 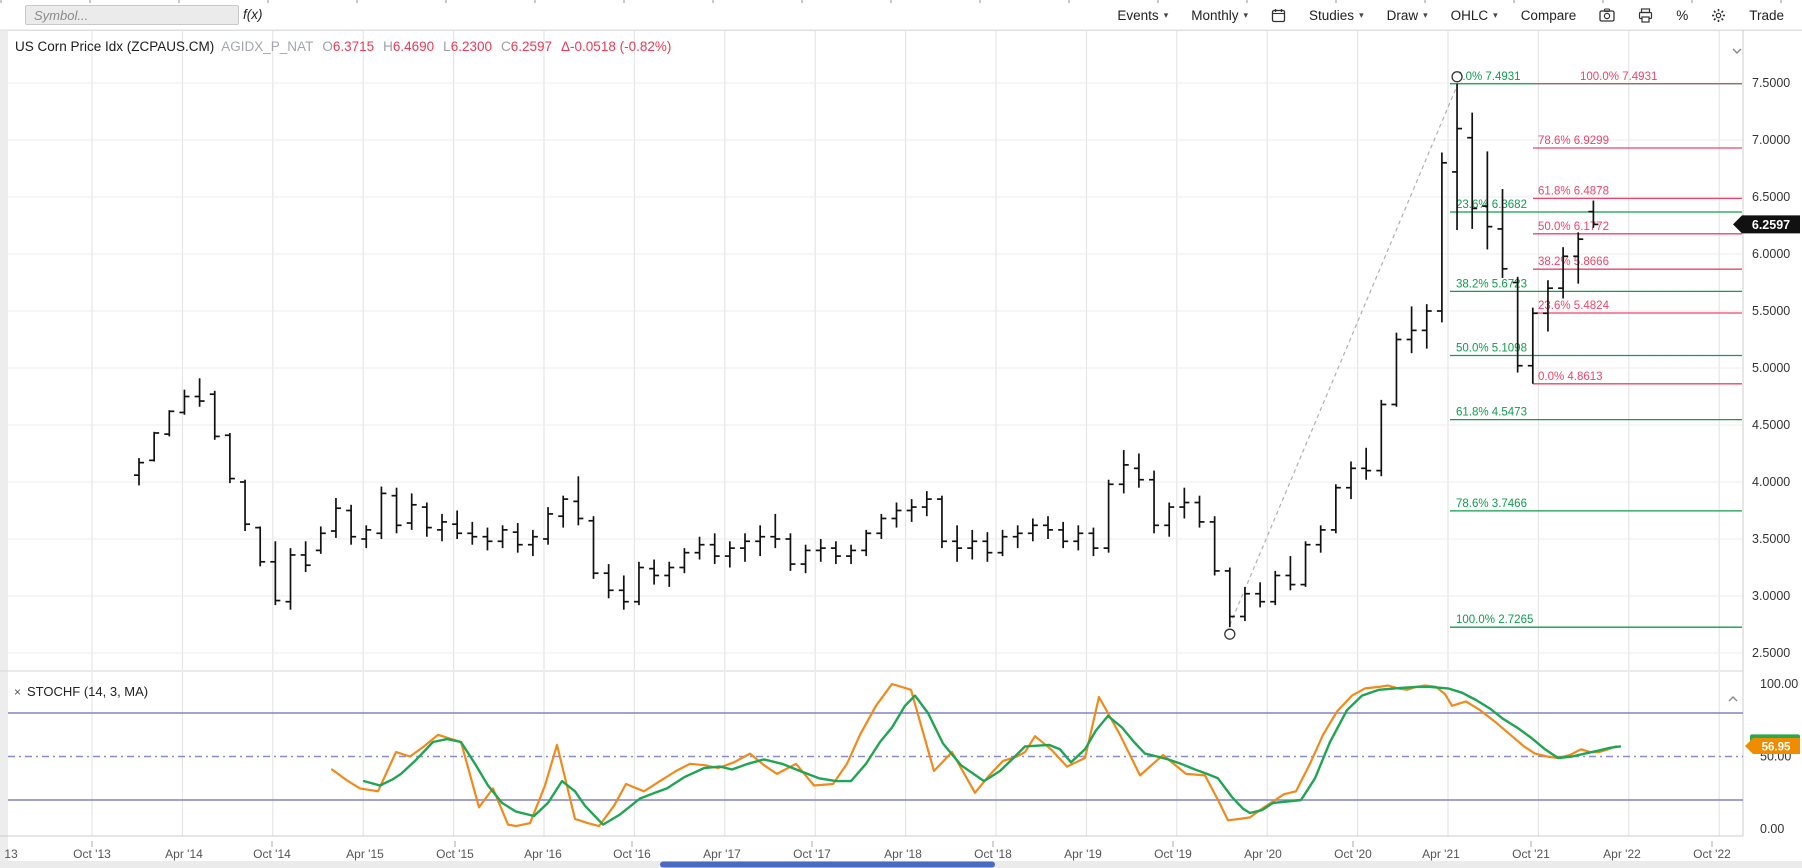 What do you see at coordinates (1353, 854) in the screenshot?
I see `time-axis-label: Oct '20` at bounding box center [1353, 854].